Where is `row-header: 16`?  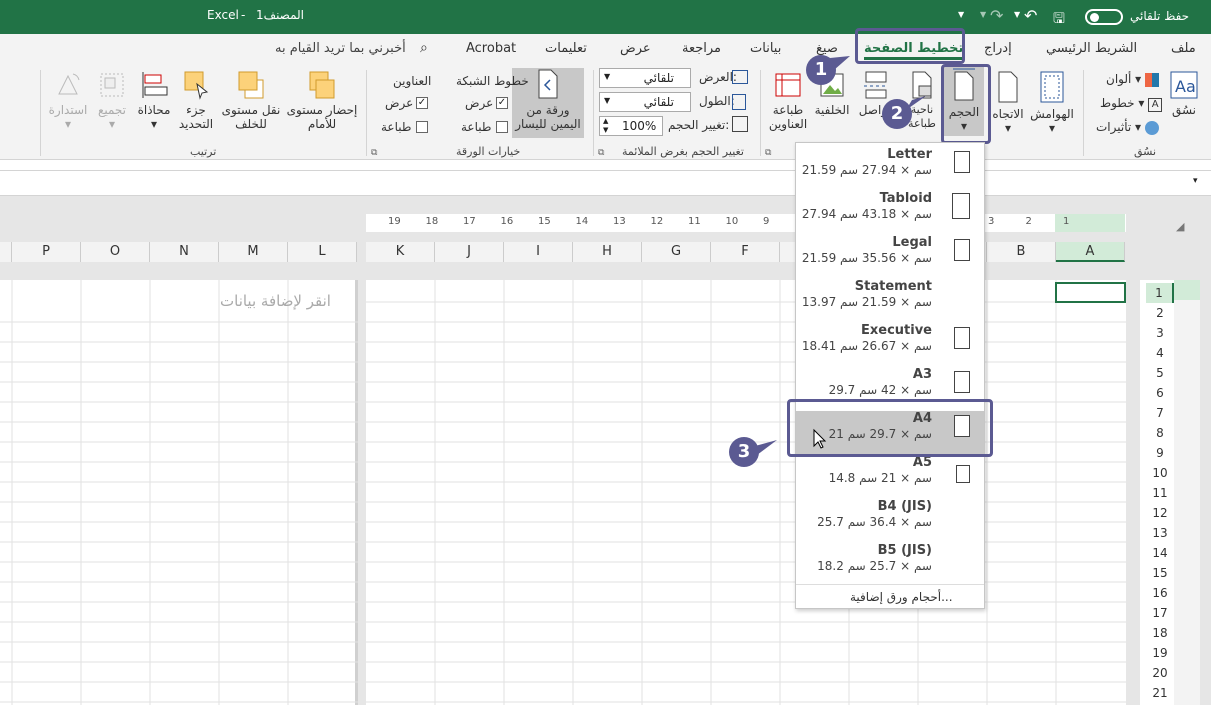
row-header: 16 is located at coordinates (1160, 593).